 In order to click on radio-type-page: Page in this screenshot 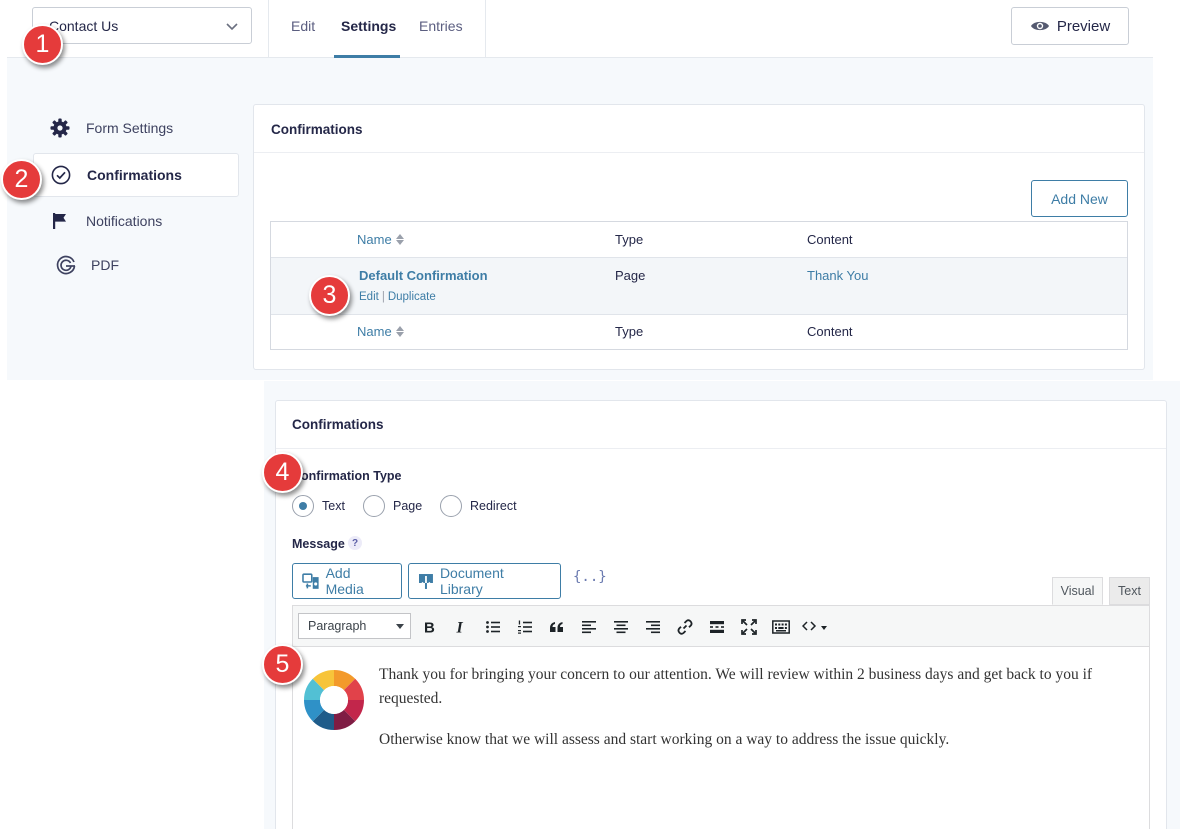, I will do `click(392, 506)`.